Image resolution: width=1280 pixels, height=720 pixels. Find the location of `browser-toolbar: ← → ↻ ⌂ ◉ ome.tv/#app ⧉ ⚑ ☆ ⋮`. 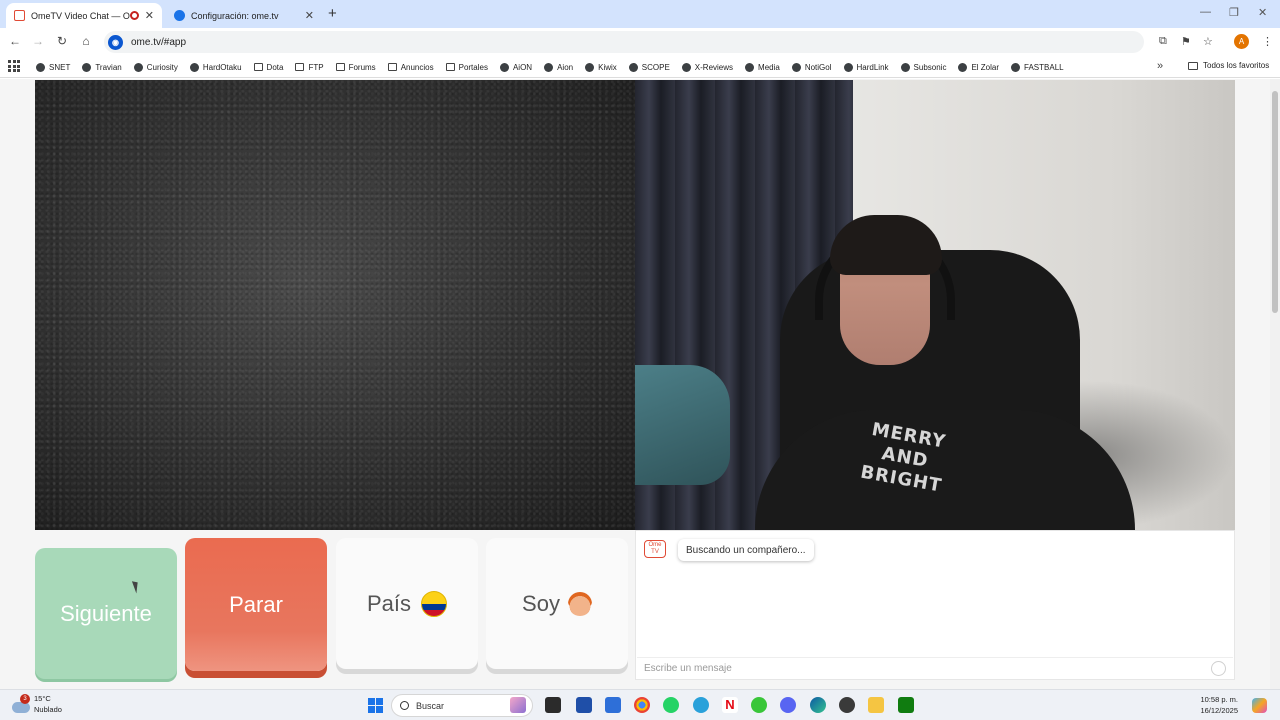

browser-toolbar: ← → ↻ ⌂ ◉ ome.tv/#app ⧉ ⚑ ☆ ⋮ is located at coordinates (640, 42).